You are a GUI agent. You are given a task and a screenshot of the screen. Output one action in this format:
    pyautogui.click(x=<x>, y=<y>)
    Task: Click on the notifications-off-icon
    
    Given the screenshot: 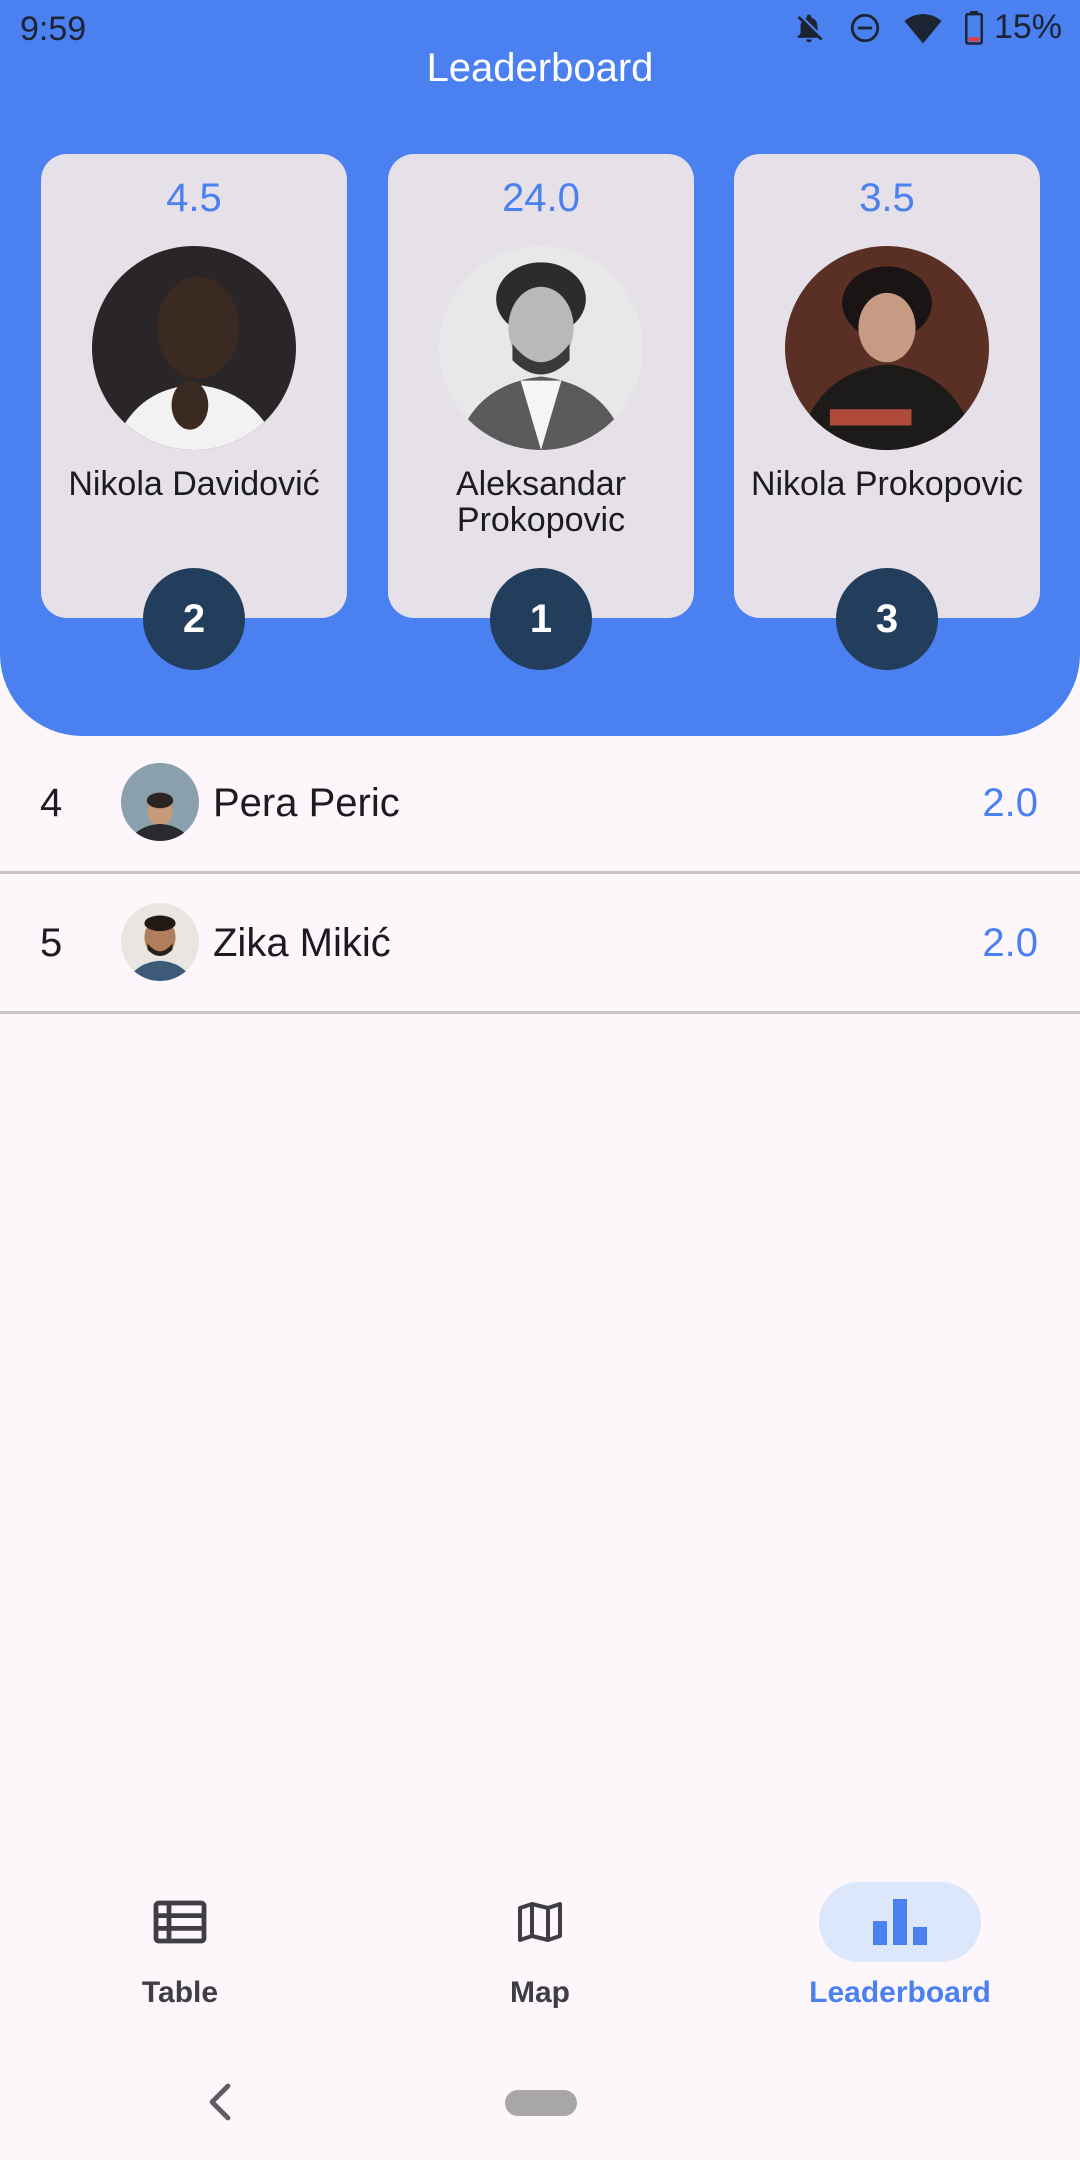 What is the action you would take?
    pyautogui.click(x=810, y=28)
    